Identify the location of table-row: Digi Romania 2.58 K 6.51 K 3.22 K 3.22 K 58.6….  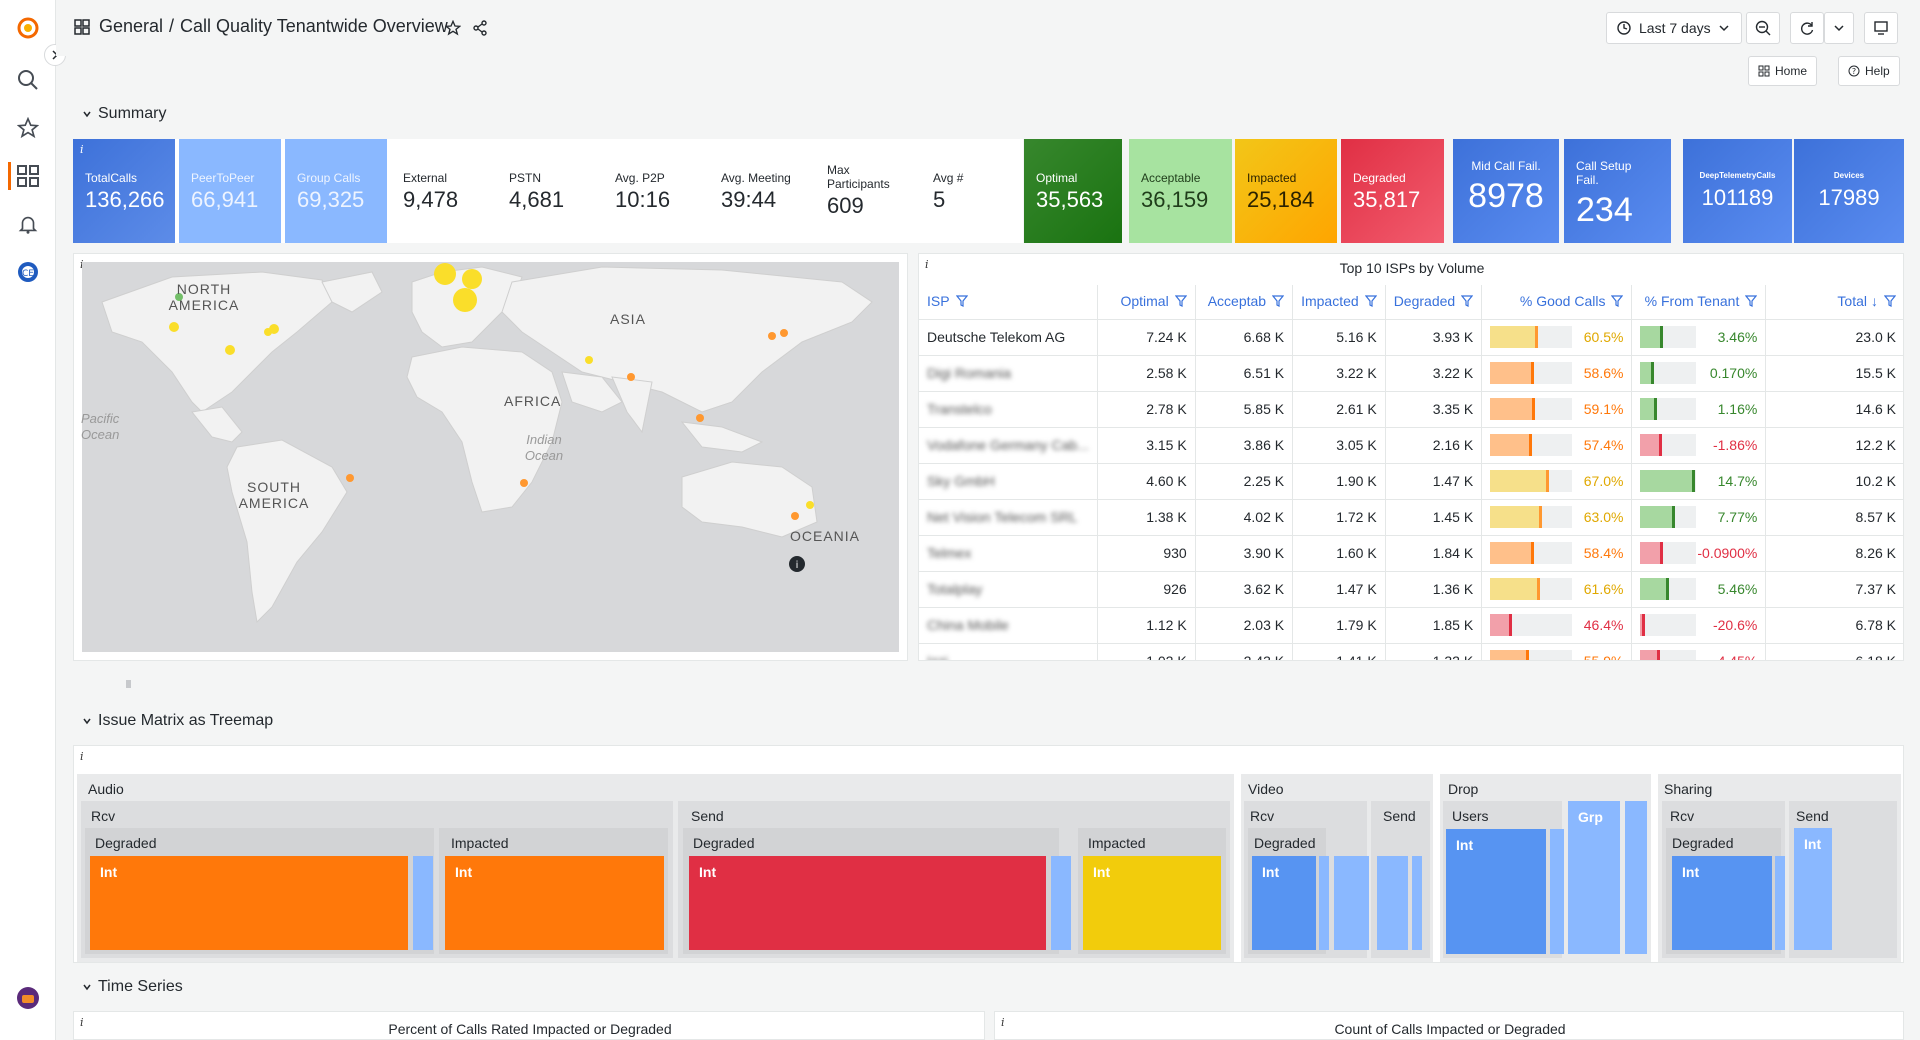
(1411, 373).